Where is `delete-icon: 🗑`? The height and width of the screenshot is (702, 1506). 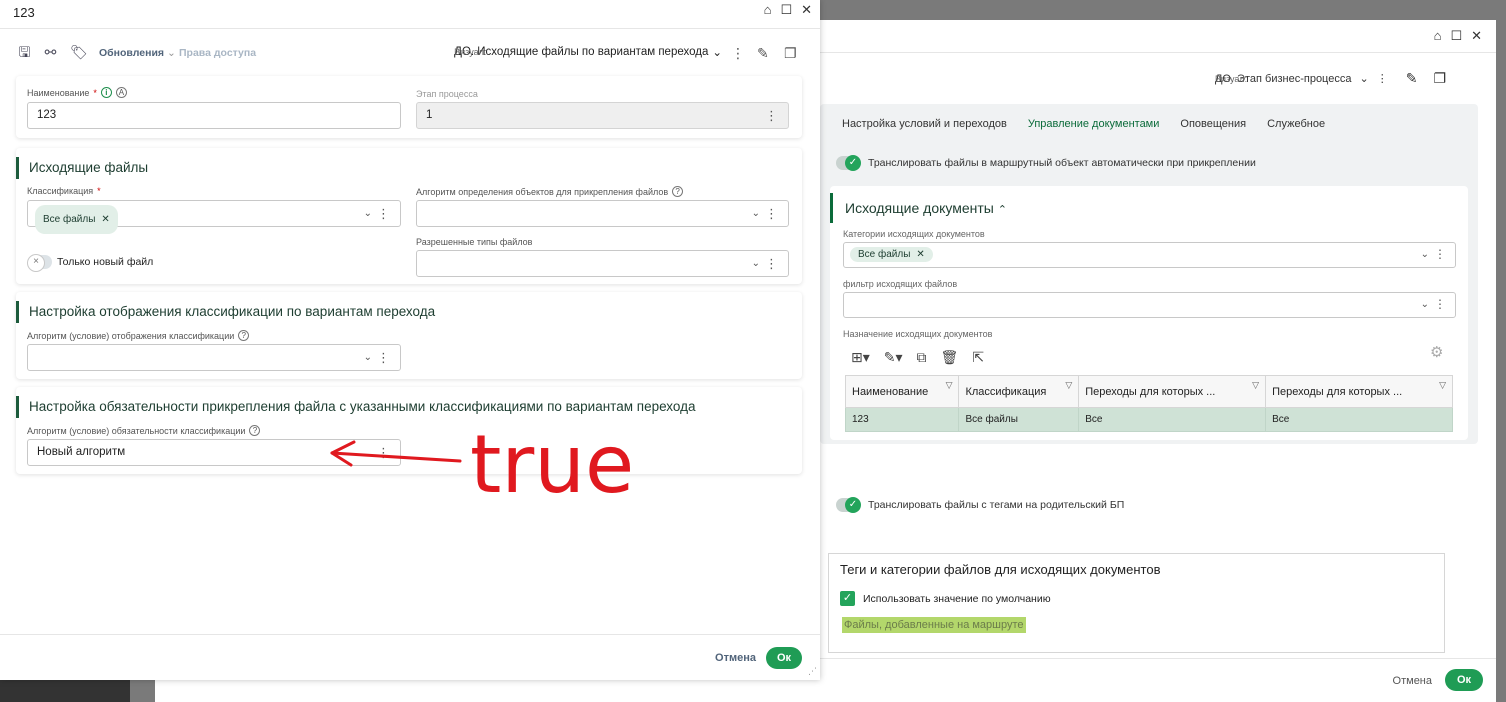 delete-icon: 🗑 is located at coordinates (950, 357).